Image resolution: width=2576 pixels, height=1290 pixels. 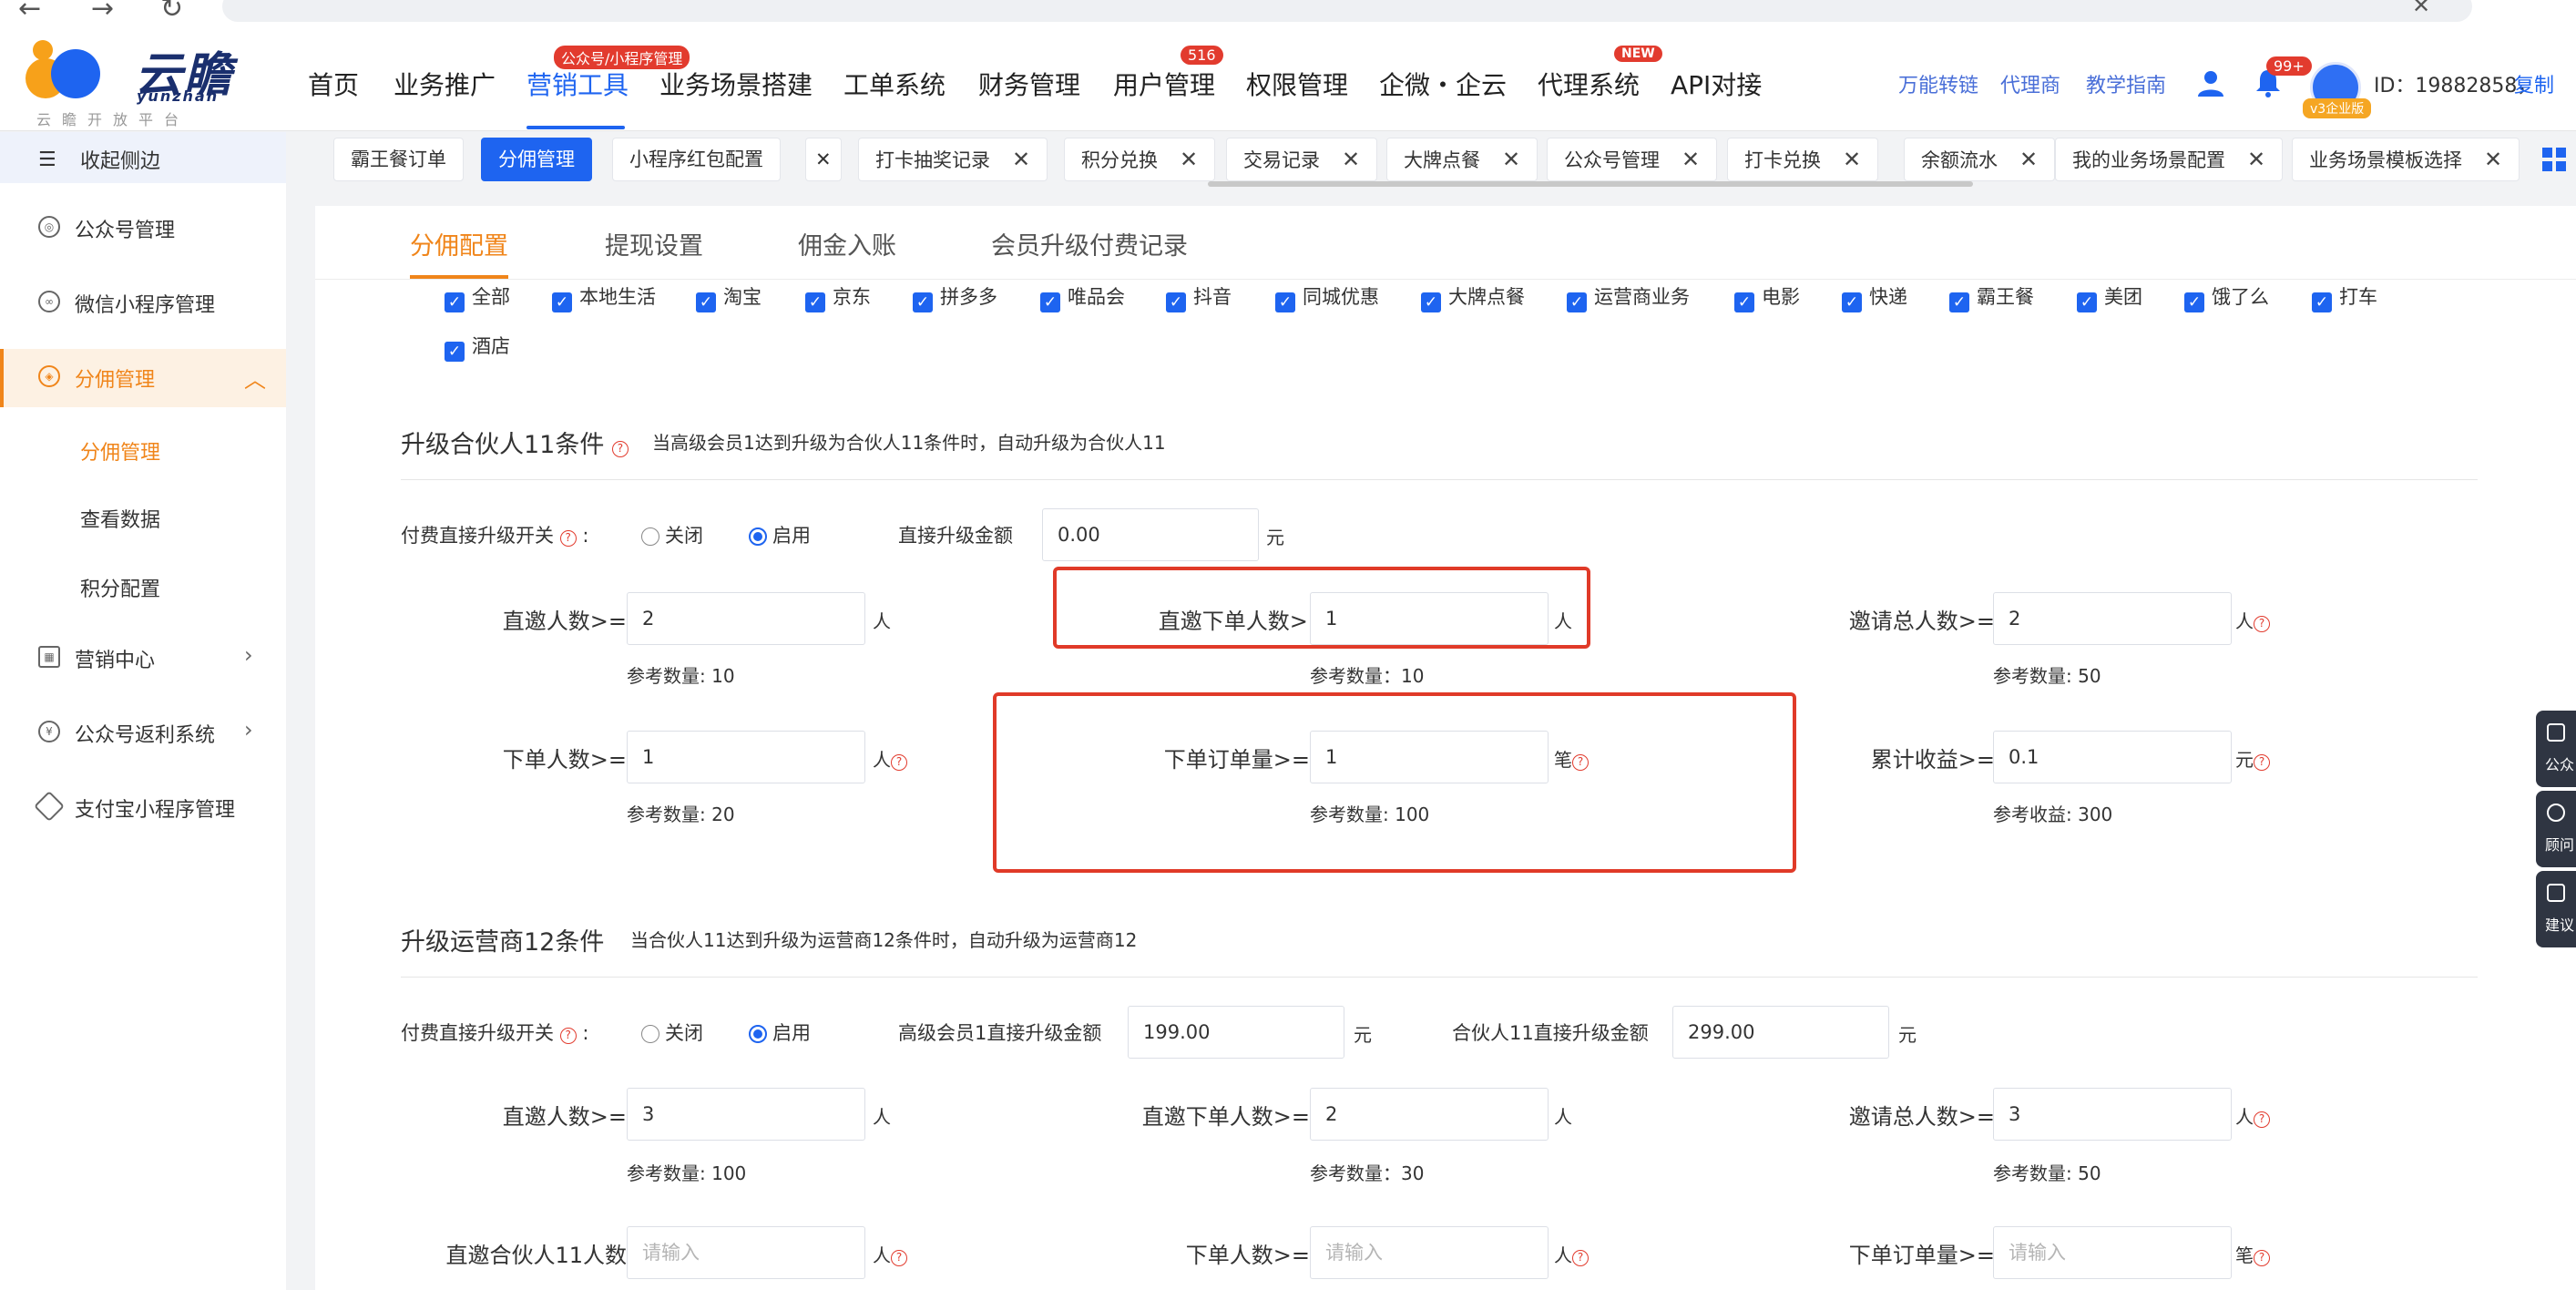 I want to click on checkbox-eleme: ✓ 饿了么, so click(x=2226, y=297).